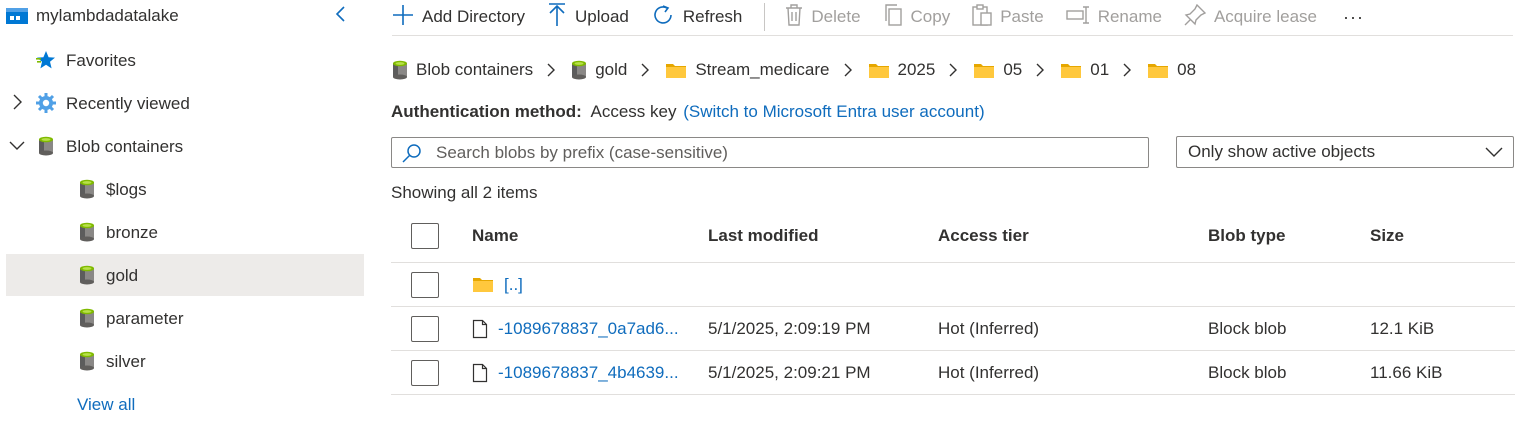  I want to click on sidebar-item-container-gold: gold, so click(185, 275).